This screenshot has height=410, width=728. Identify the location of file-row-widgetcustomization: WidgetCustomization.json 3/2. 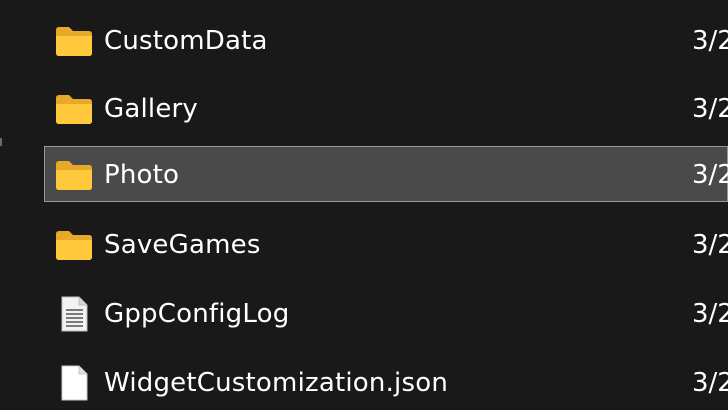
(386, 382).